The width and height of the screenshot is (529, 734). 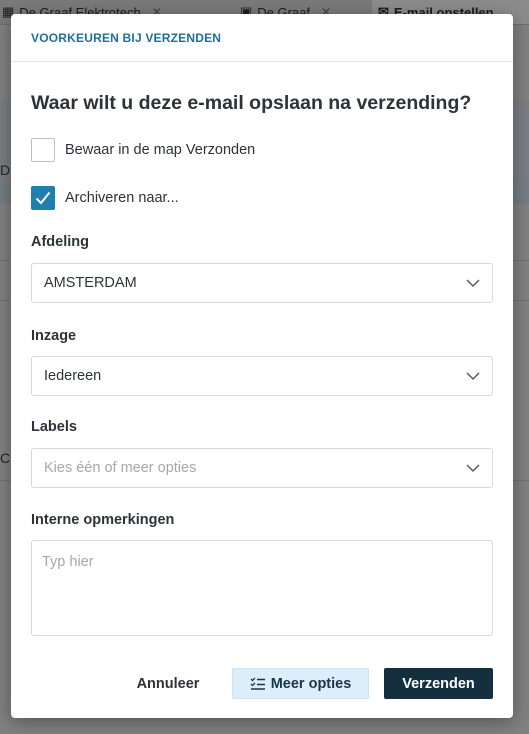 I want to click on save-sent-checkbox, so click(x=43, y=150).